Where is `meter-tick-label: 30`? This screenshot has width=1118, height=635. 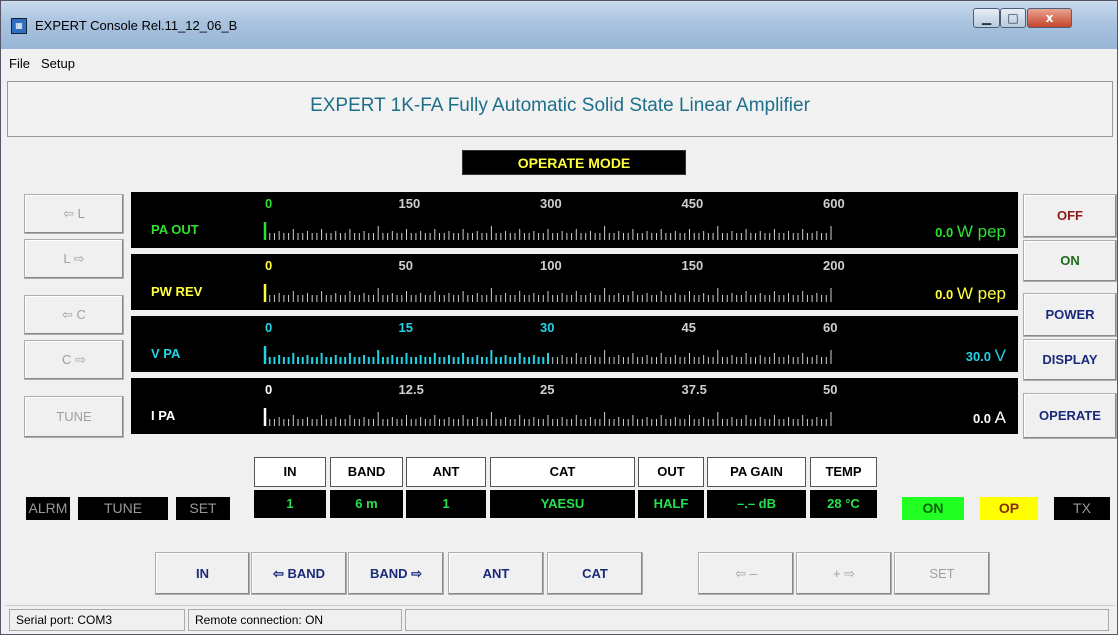
meter-tick-label: 30 is located at coordinates (547, 327).